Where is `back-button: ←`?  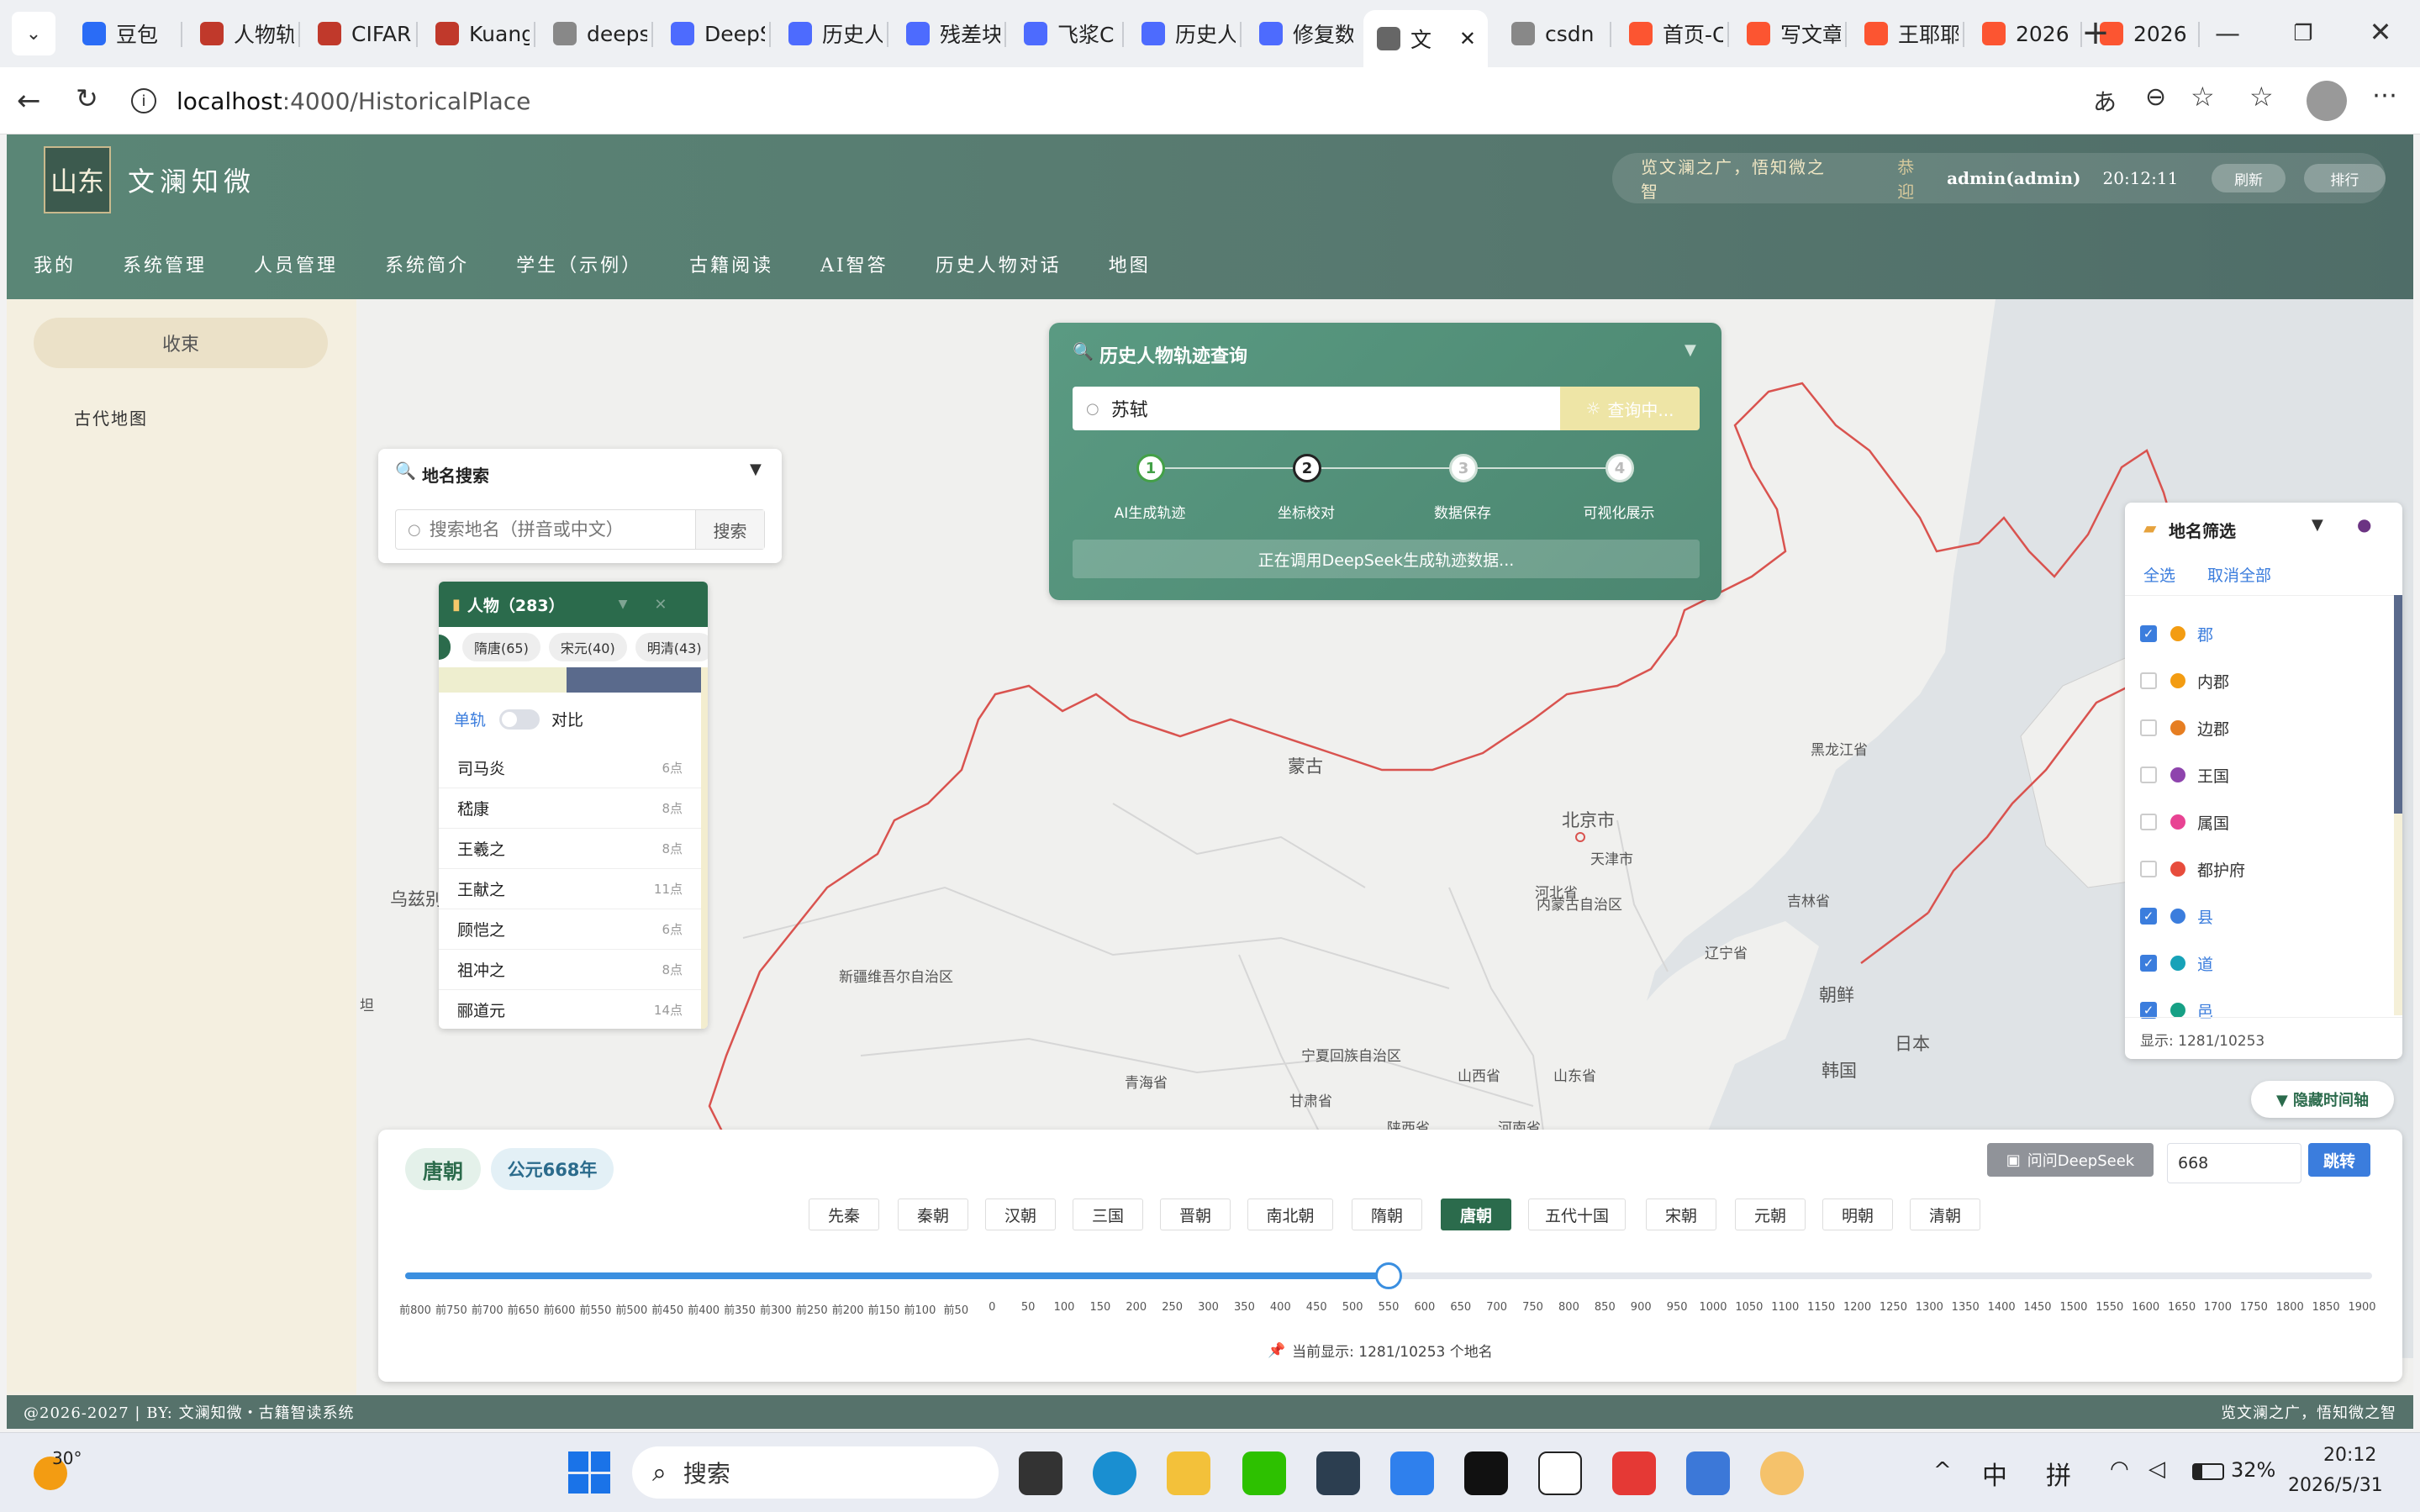 back-button: ← is located at coordinates (33, 101).